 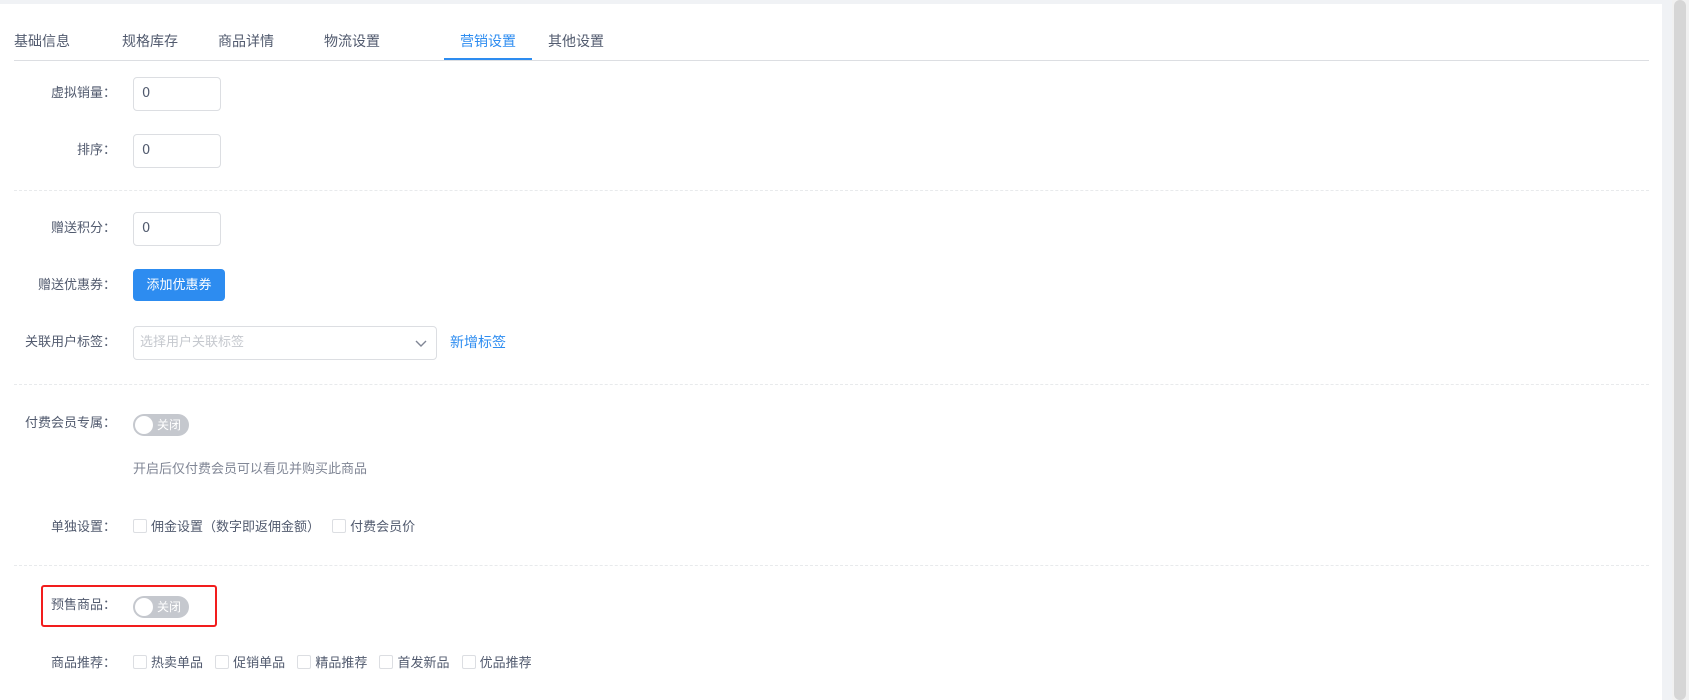 What do you see at coordinates (192, 342) in the screenshot?
I see `user-tag-placeholder: 选择用户关联标签` at bounding box center [192, 342].